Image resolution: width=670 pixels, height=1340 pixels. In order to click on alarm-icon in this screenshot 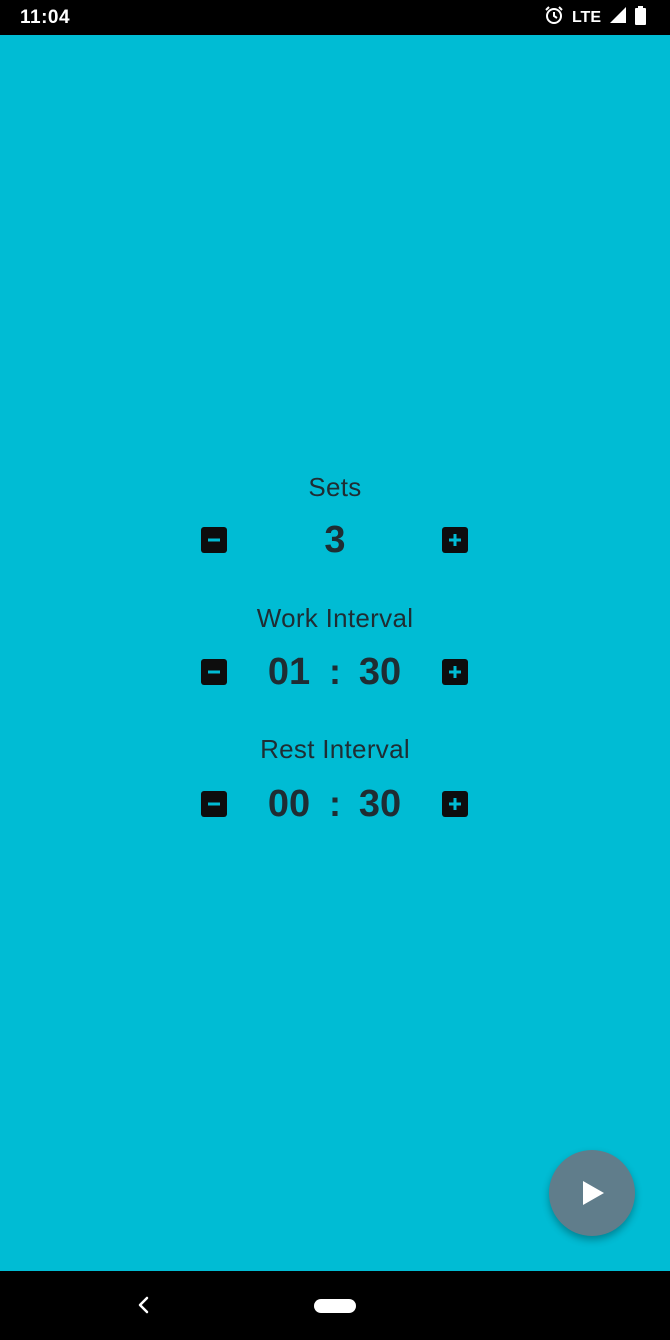, I will do `click(554, 17)`.